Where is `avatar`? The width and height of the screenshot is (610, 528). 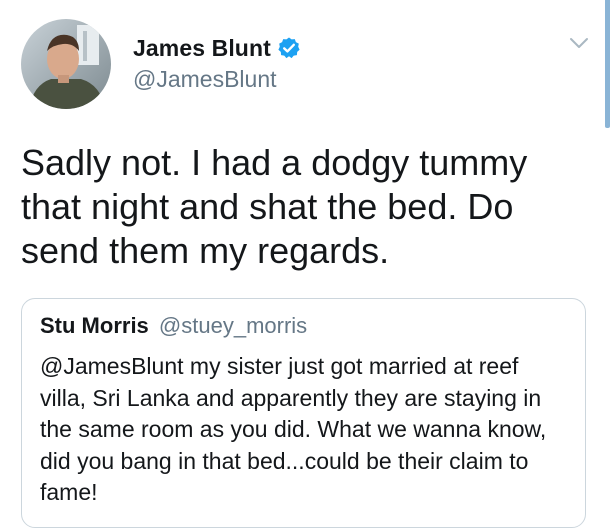 avatar is located at coordinates (66, 64).